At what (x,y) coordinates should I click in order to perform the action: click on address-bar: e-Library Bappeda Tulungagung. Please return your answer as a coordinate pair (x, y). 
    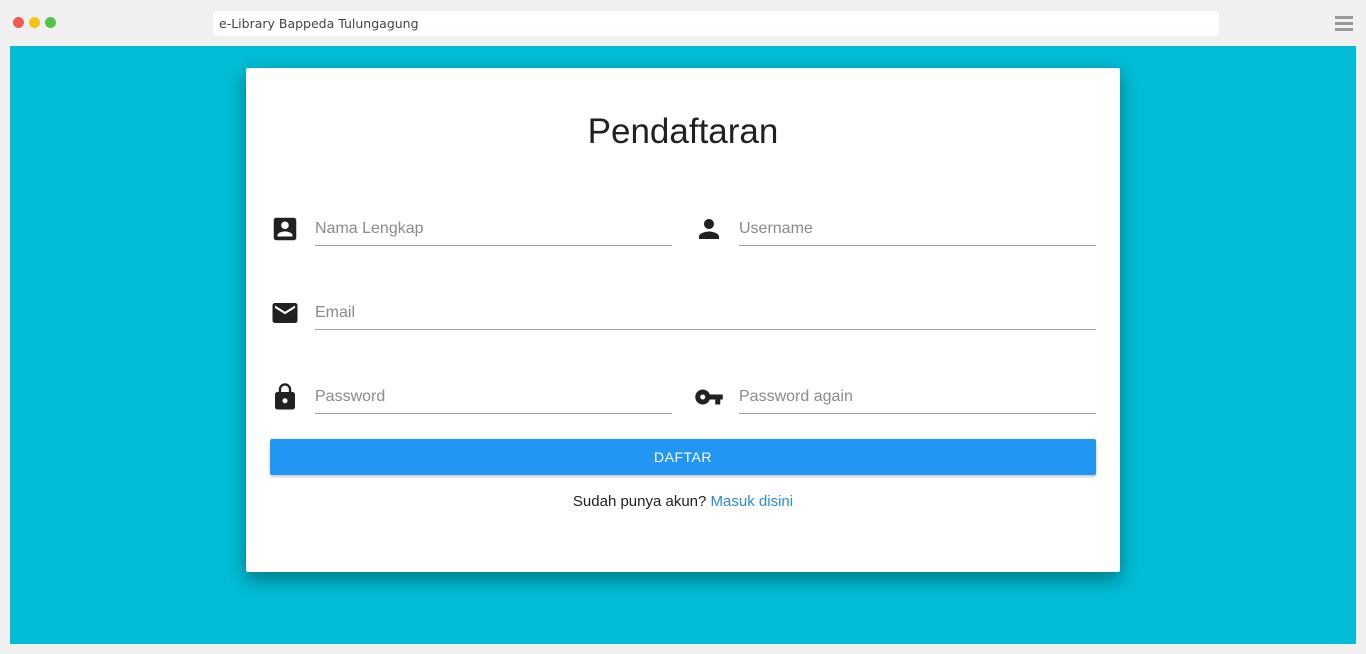
    Looking at the image, I should click on (716, 23).